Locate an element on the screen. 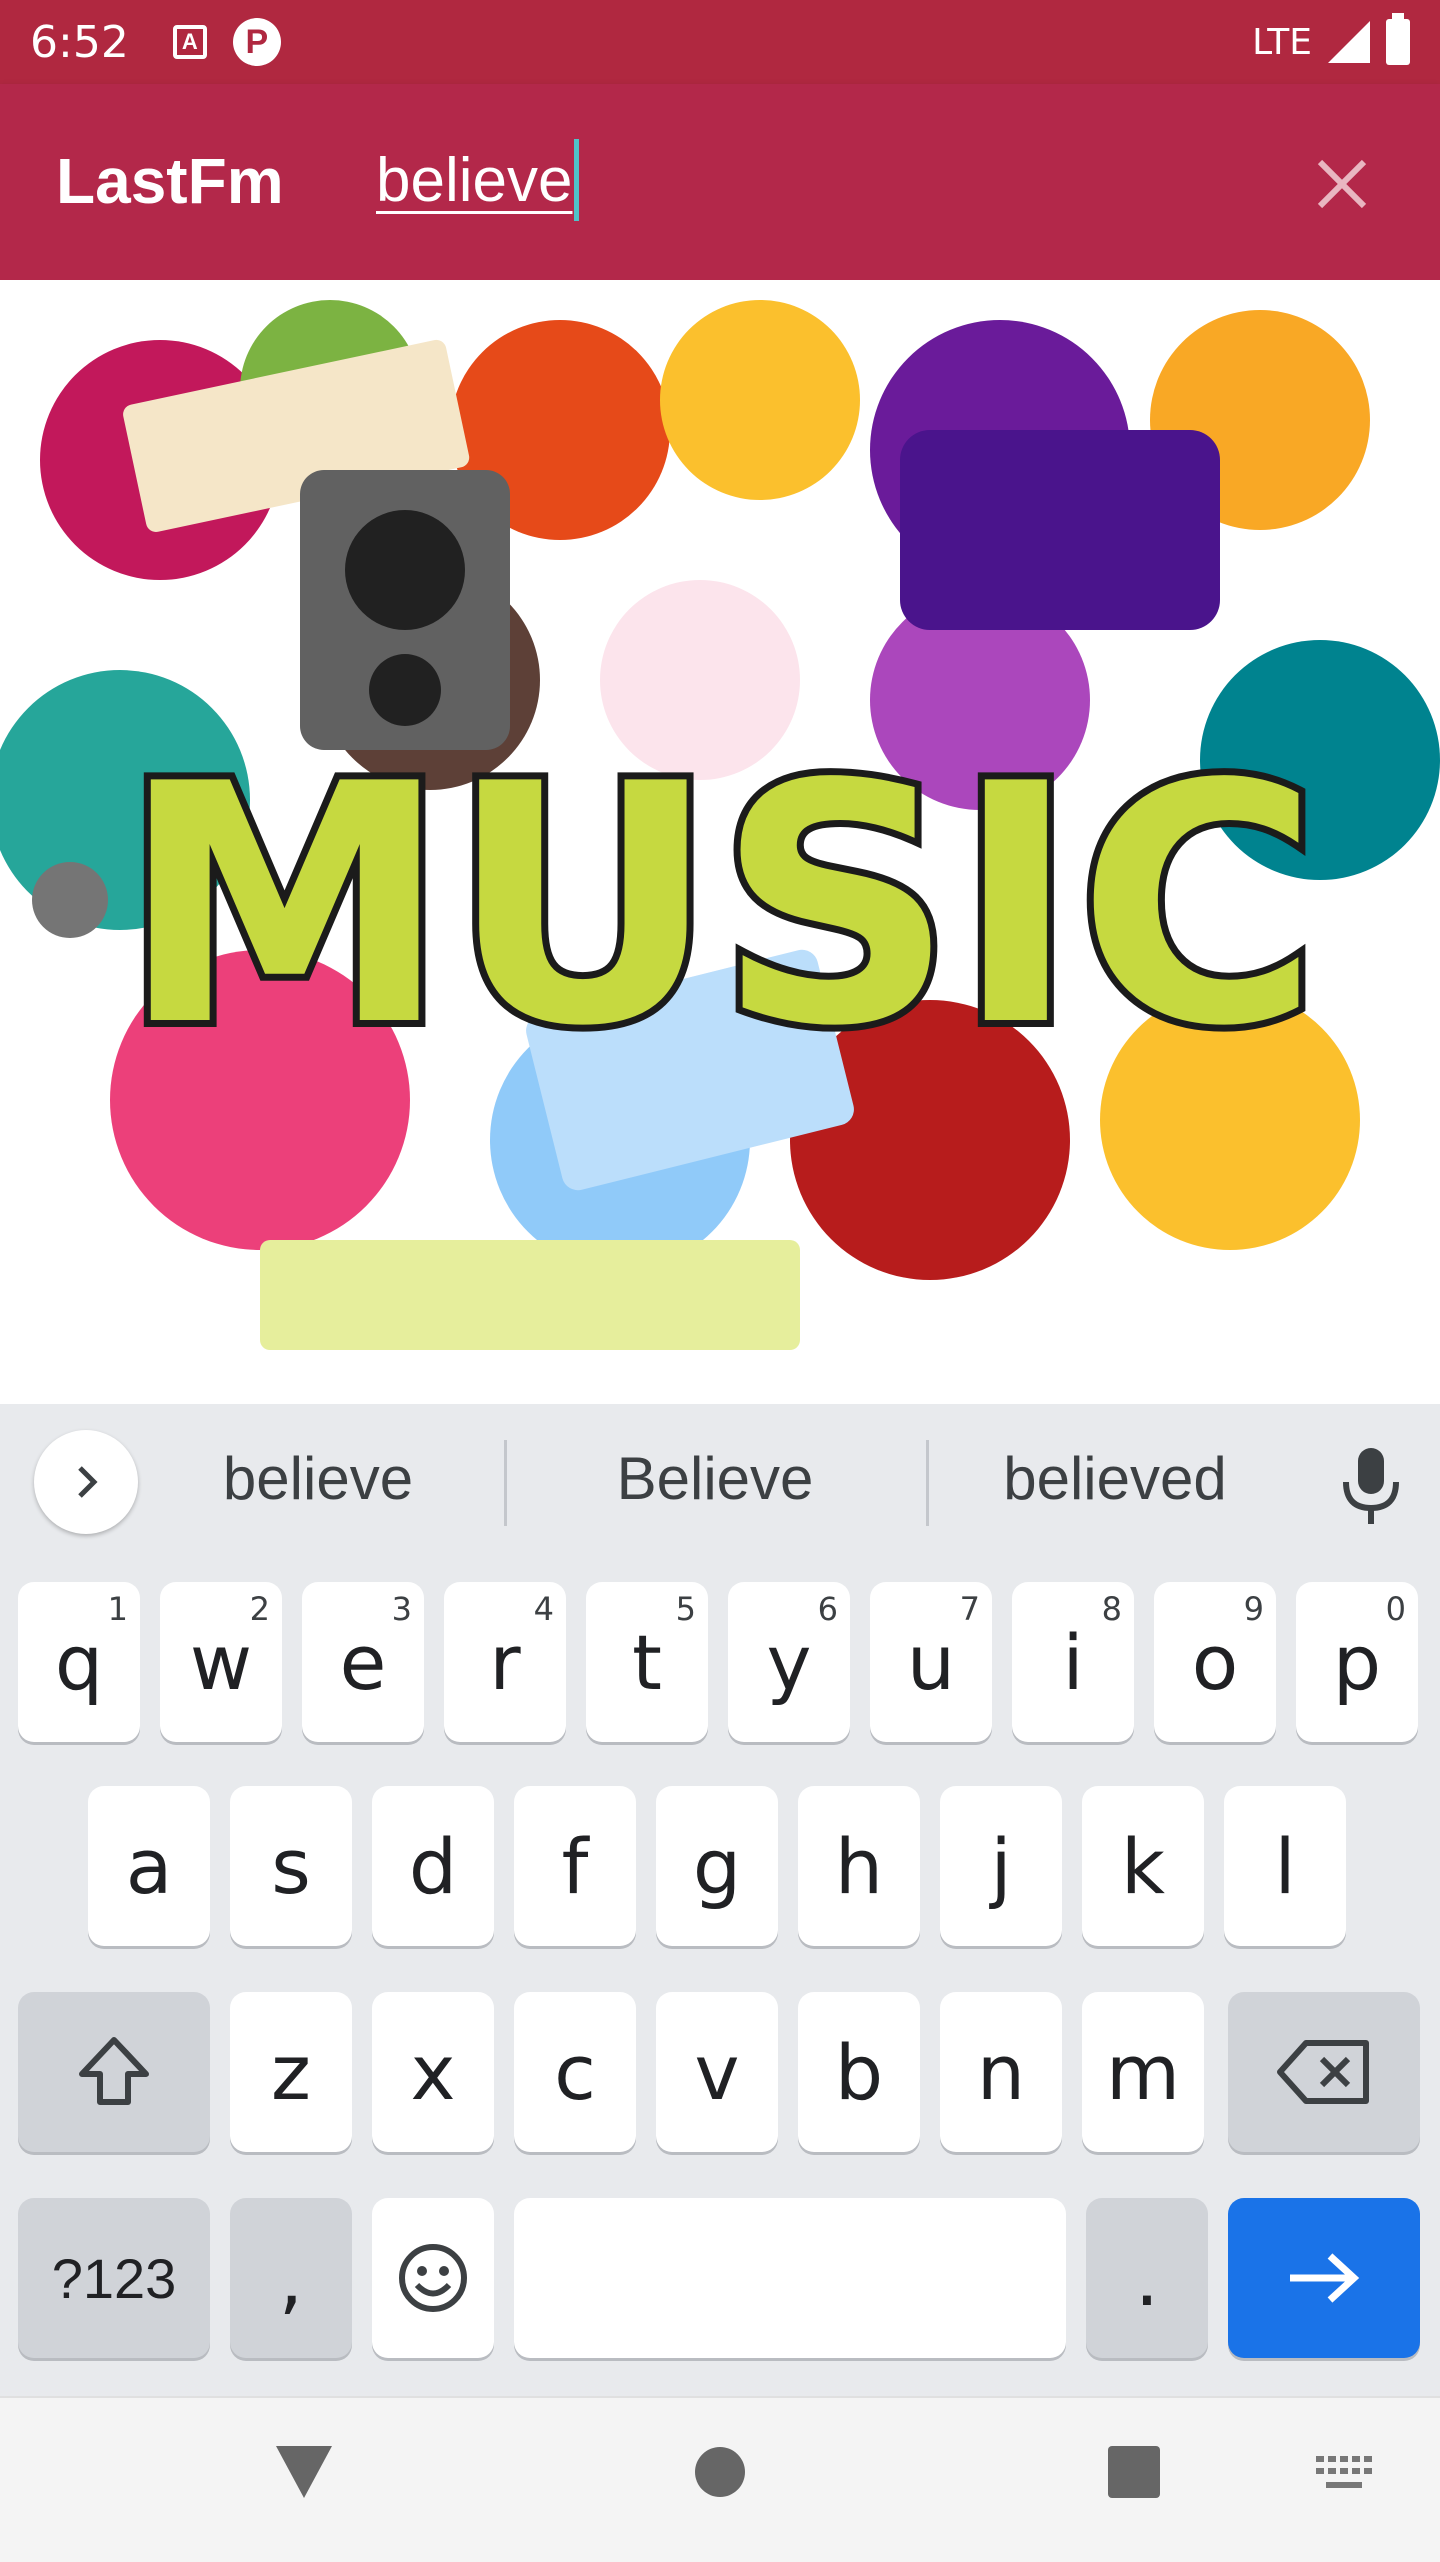  key-r: r4 is located at coordinates (505, 1662).